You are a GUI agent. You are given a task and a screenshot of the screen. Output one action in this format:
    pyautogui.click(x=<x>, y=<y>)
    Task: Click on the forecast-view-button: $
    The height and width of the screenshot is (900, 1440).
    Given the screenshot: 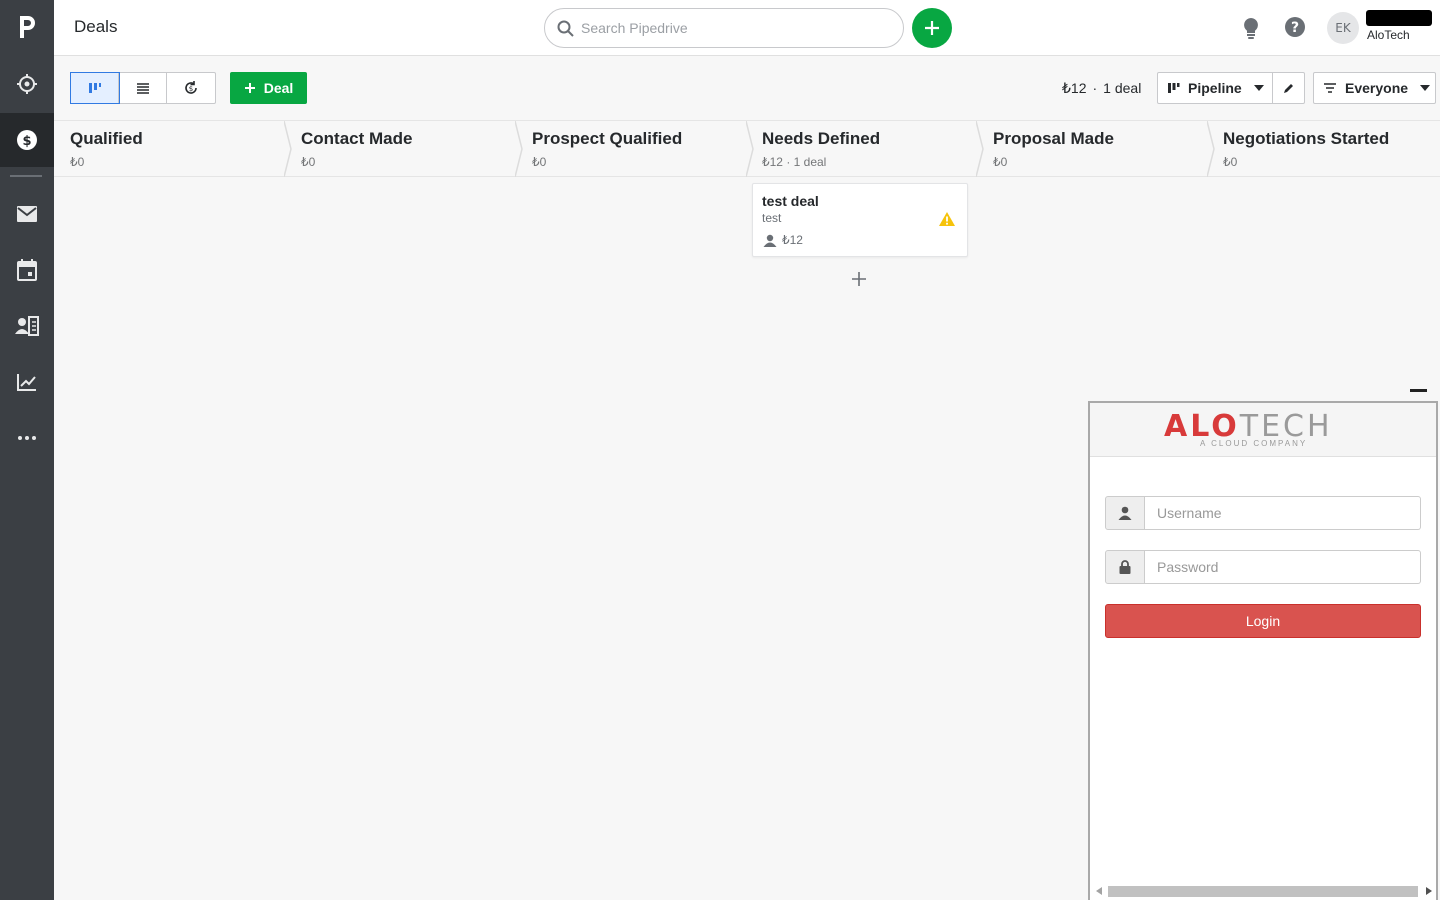 What is the action you would take?
    pyautogui.click(x=191, y=88)
    